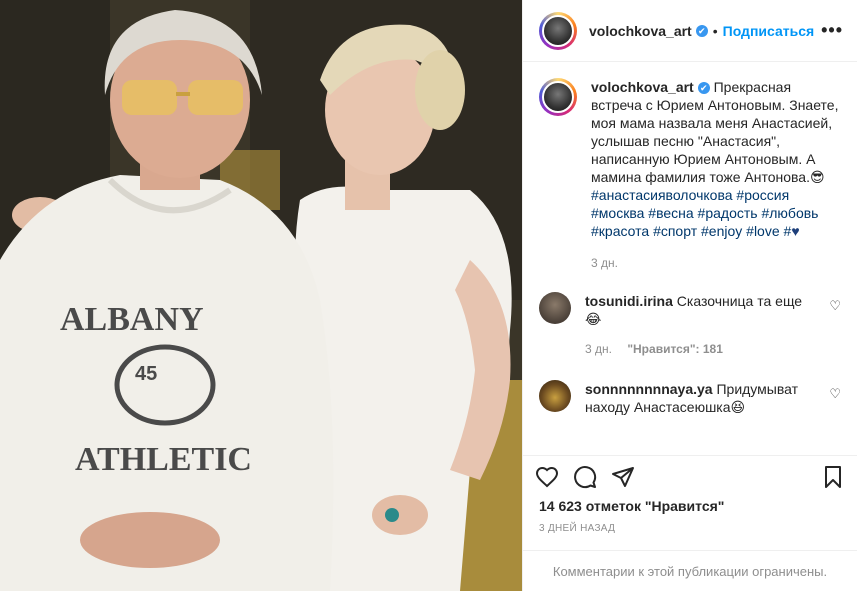 This screenshot has height=592, width=857. What do you see at coordinates (132, 319) in the screenshot?
I see `svg-text: ALBANY` at bounding box center [132, 319].